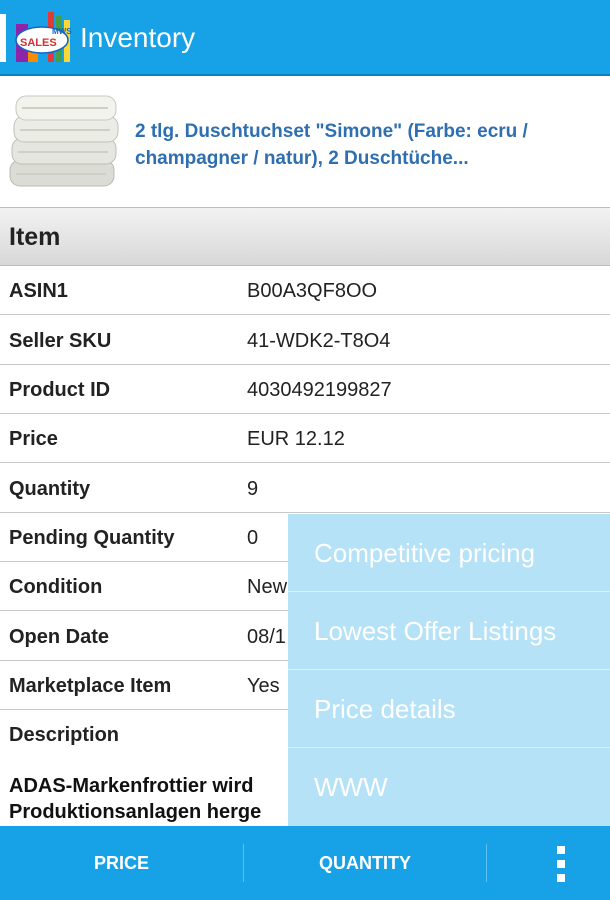 The image size is (610, 900). Describe the element at coordinates (319, 390) in the screenshot. I see `detail-value: 4030492199827` at that location.